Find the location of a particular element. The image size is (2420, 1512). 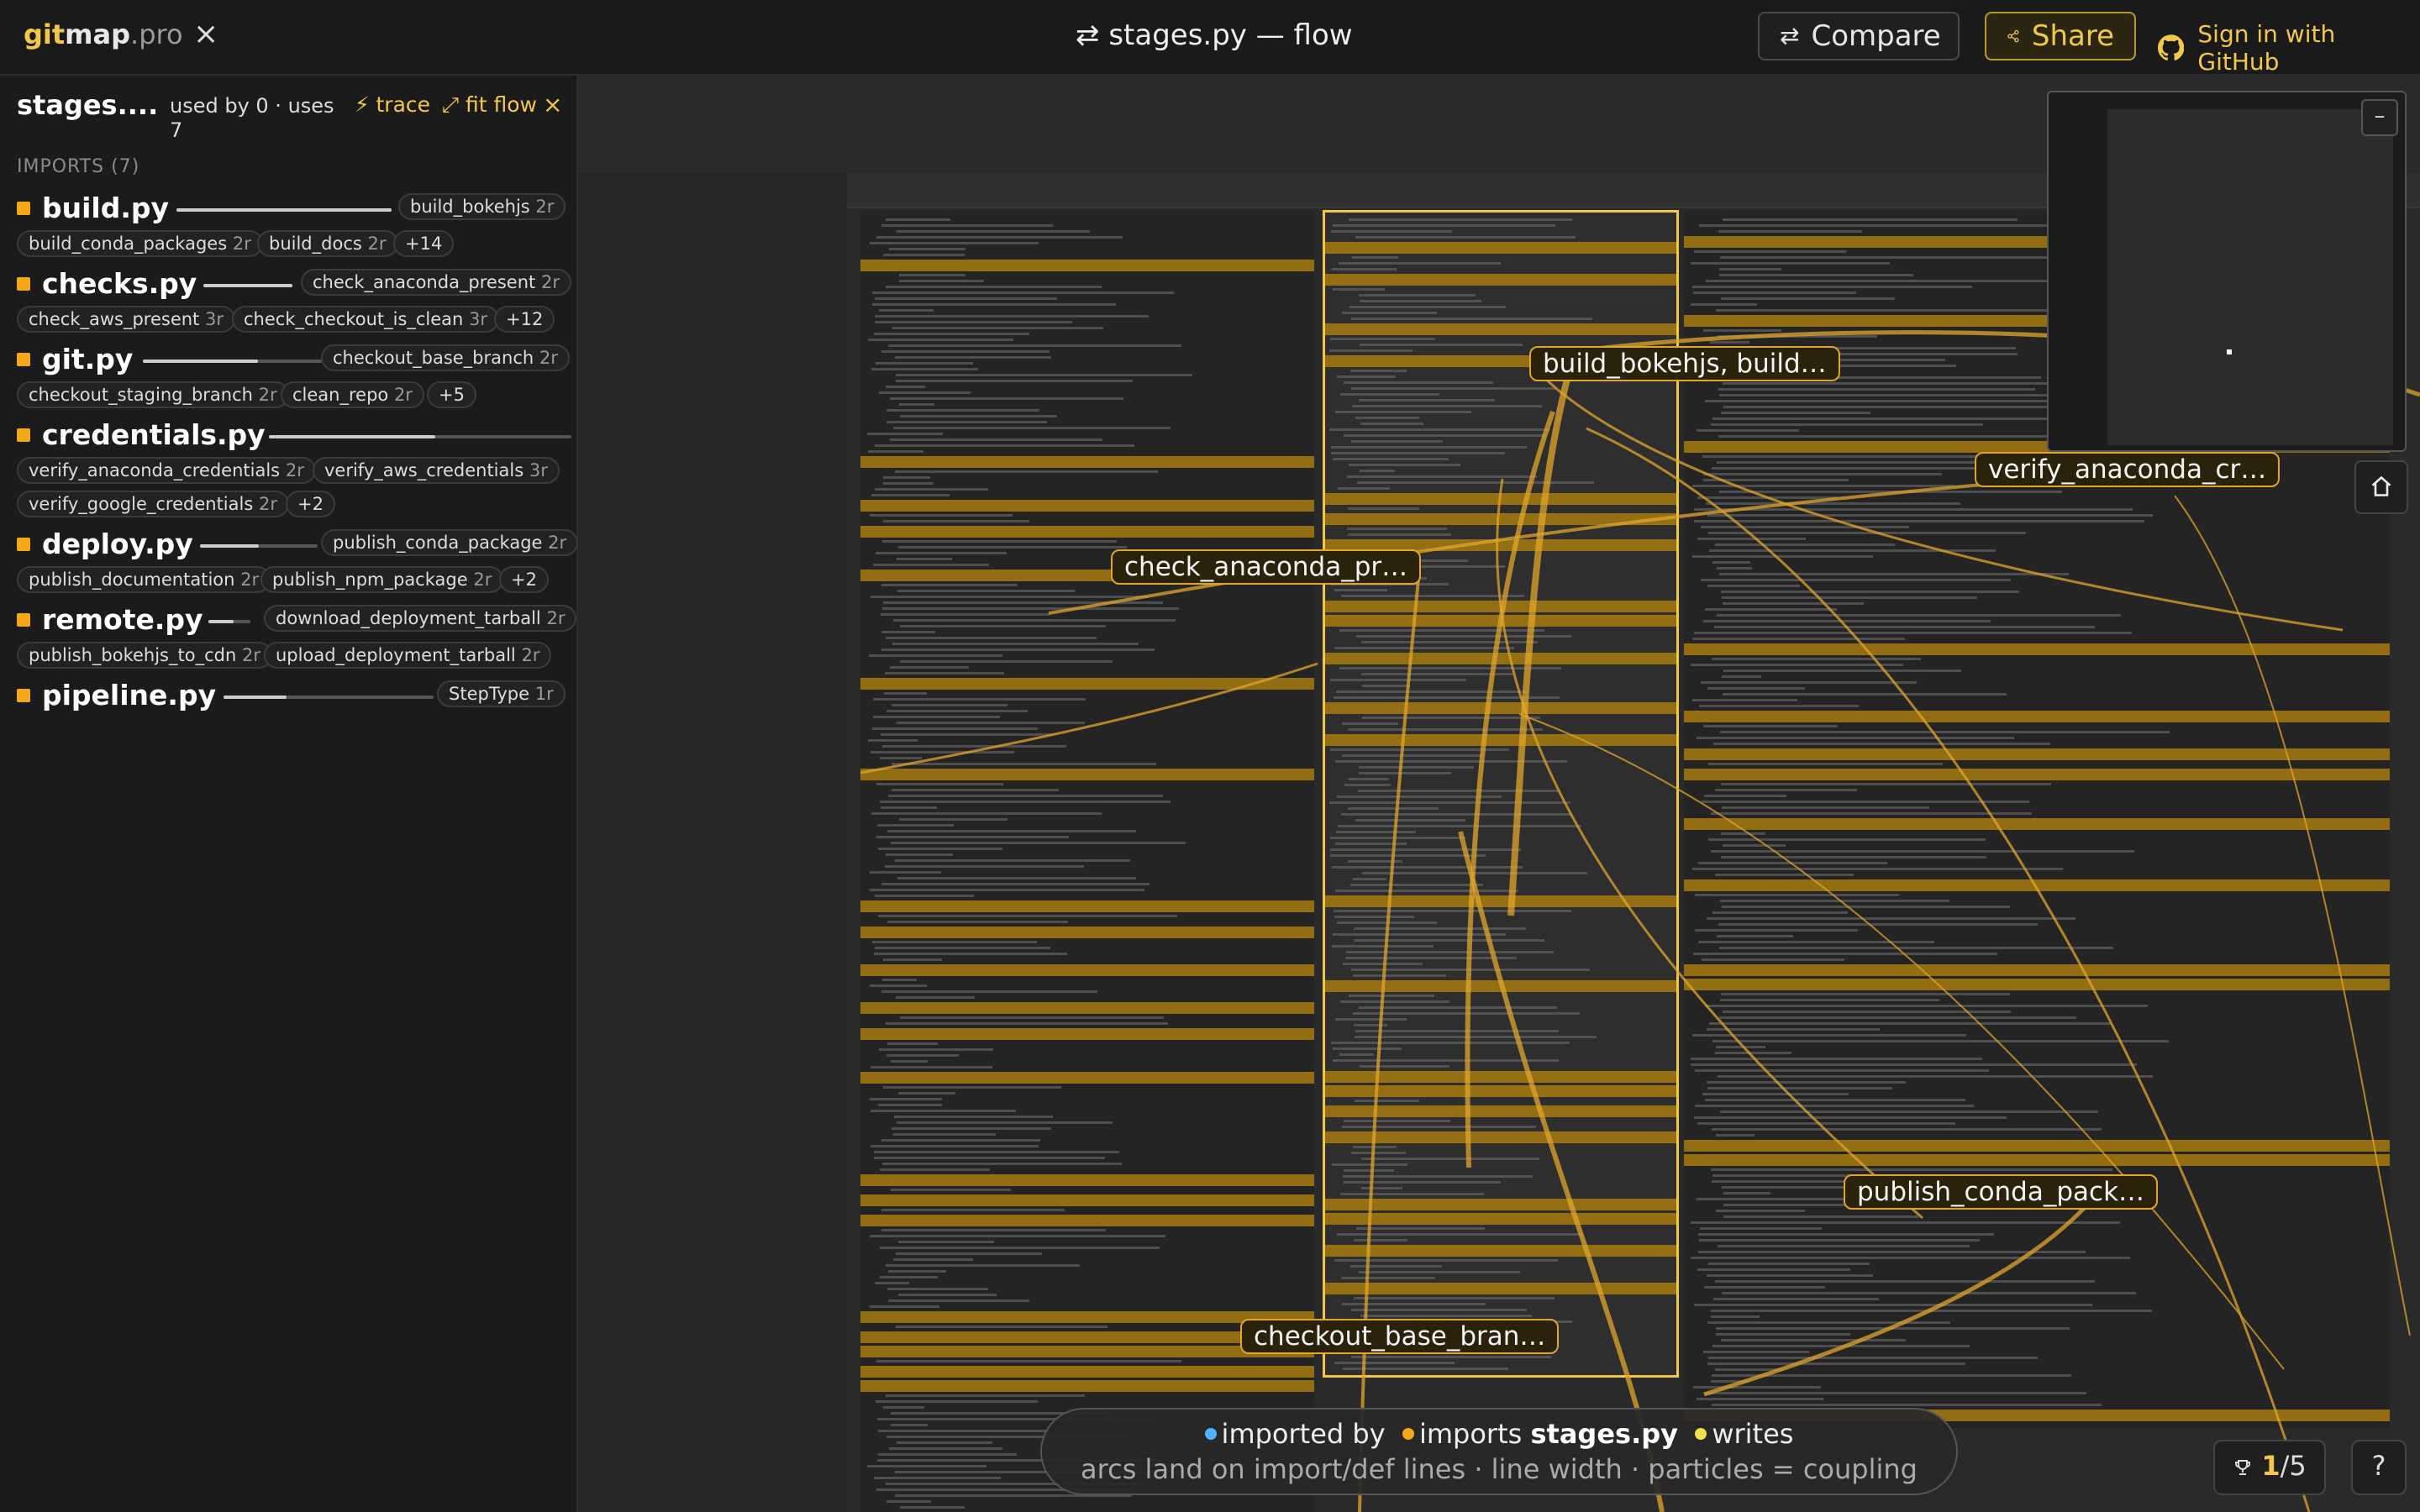

page-title-text: stages.py — flow is located at coordinates (1230, 35).